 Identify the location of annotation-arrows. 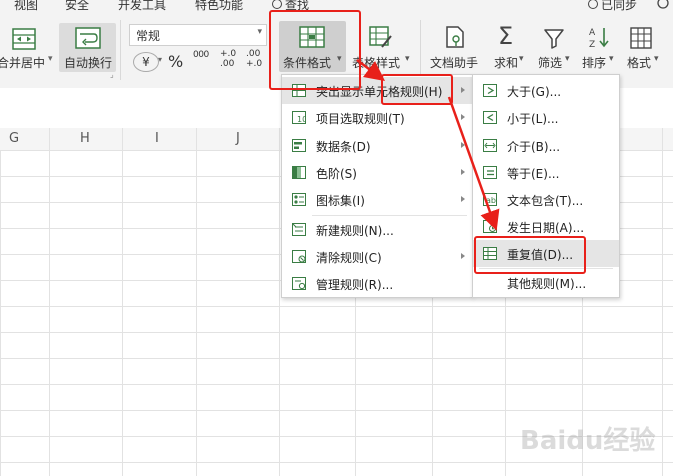
(428, 145).